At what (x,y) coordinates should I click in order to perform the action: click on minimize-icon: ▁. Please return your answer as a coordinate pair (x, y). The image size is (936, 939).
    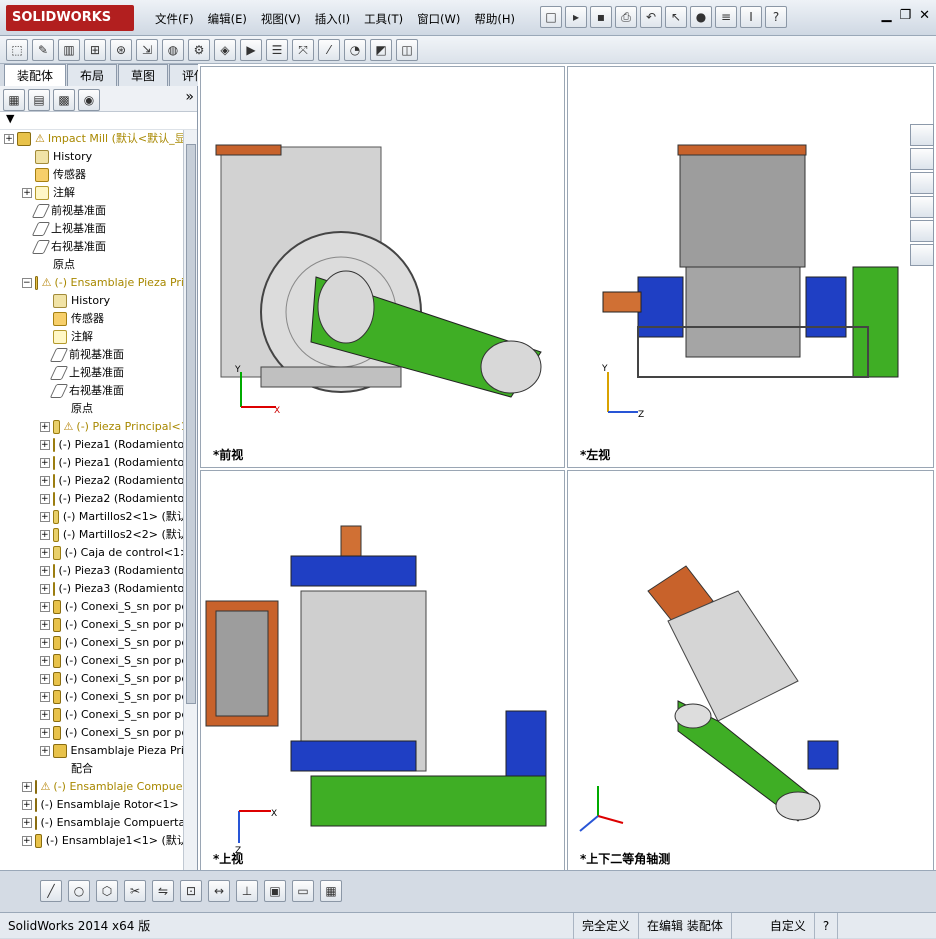
    Looking at the image, I should click on (886, 15).